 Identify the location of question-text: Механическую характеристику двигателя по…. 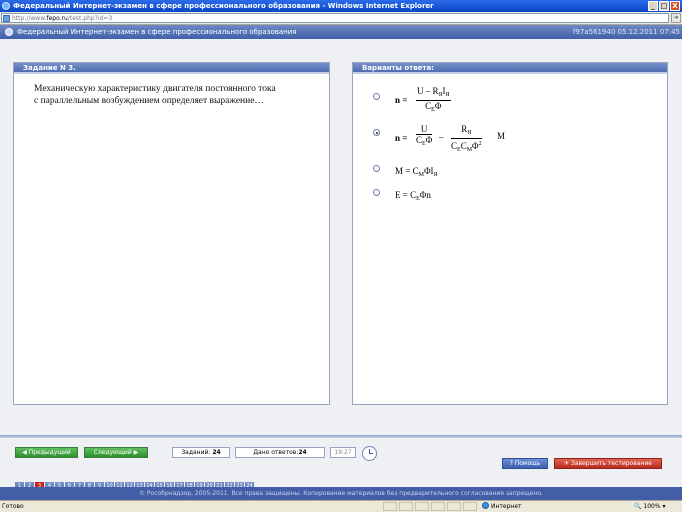
(179, 95).